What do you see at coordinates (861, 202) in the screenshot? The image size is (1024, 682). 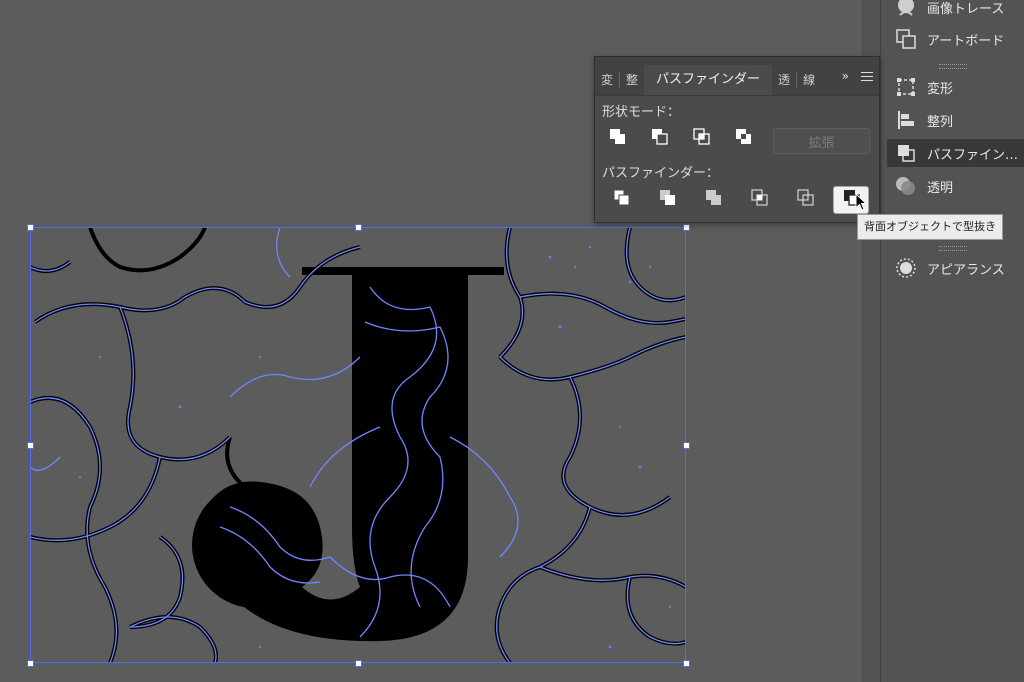 I see `mouse-cursor-icon` at bounding box center [861, 202].